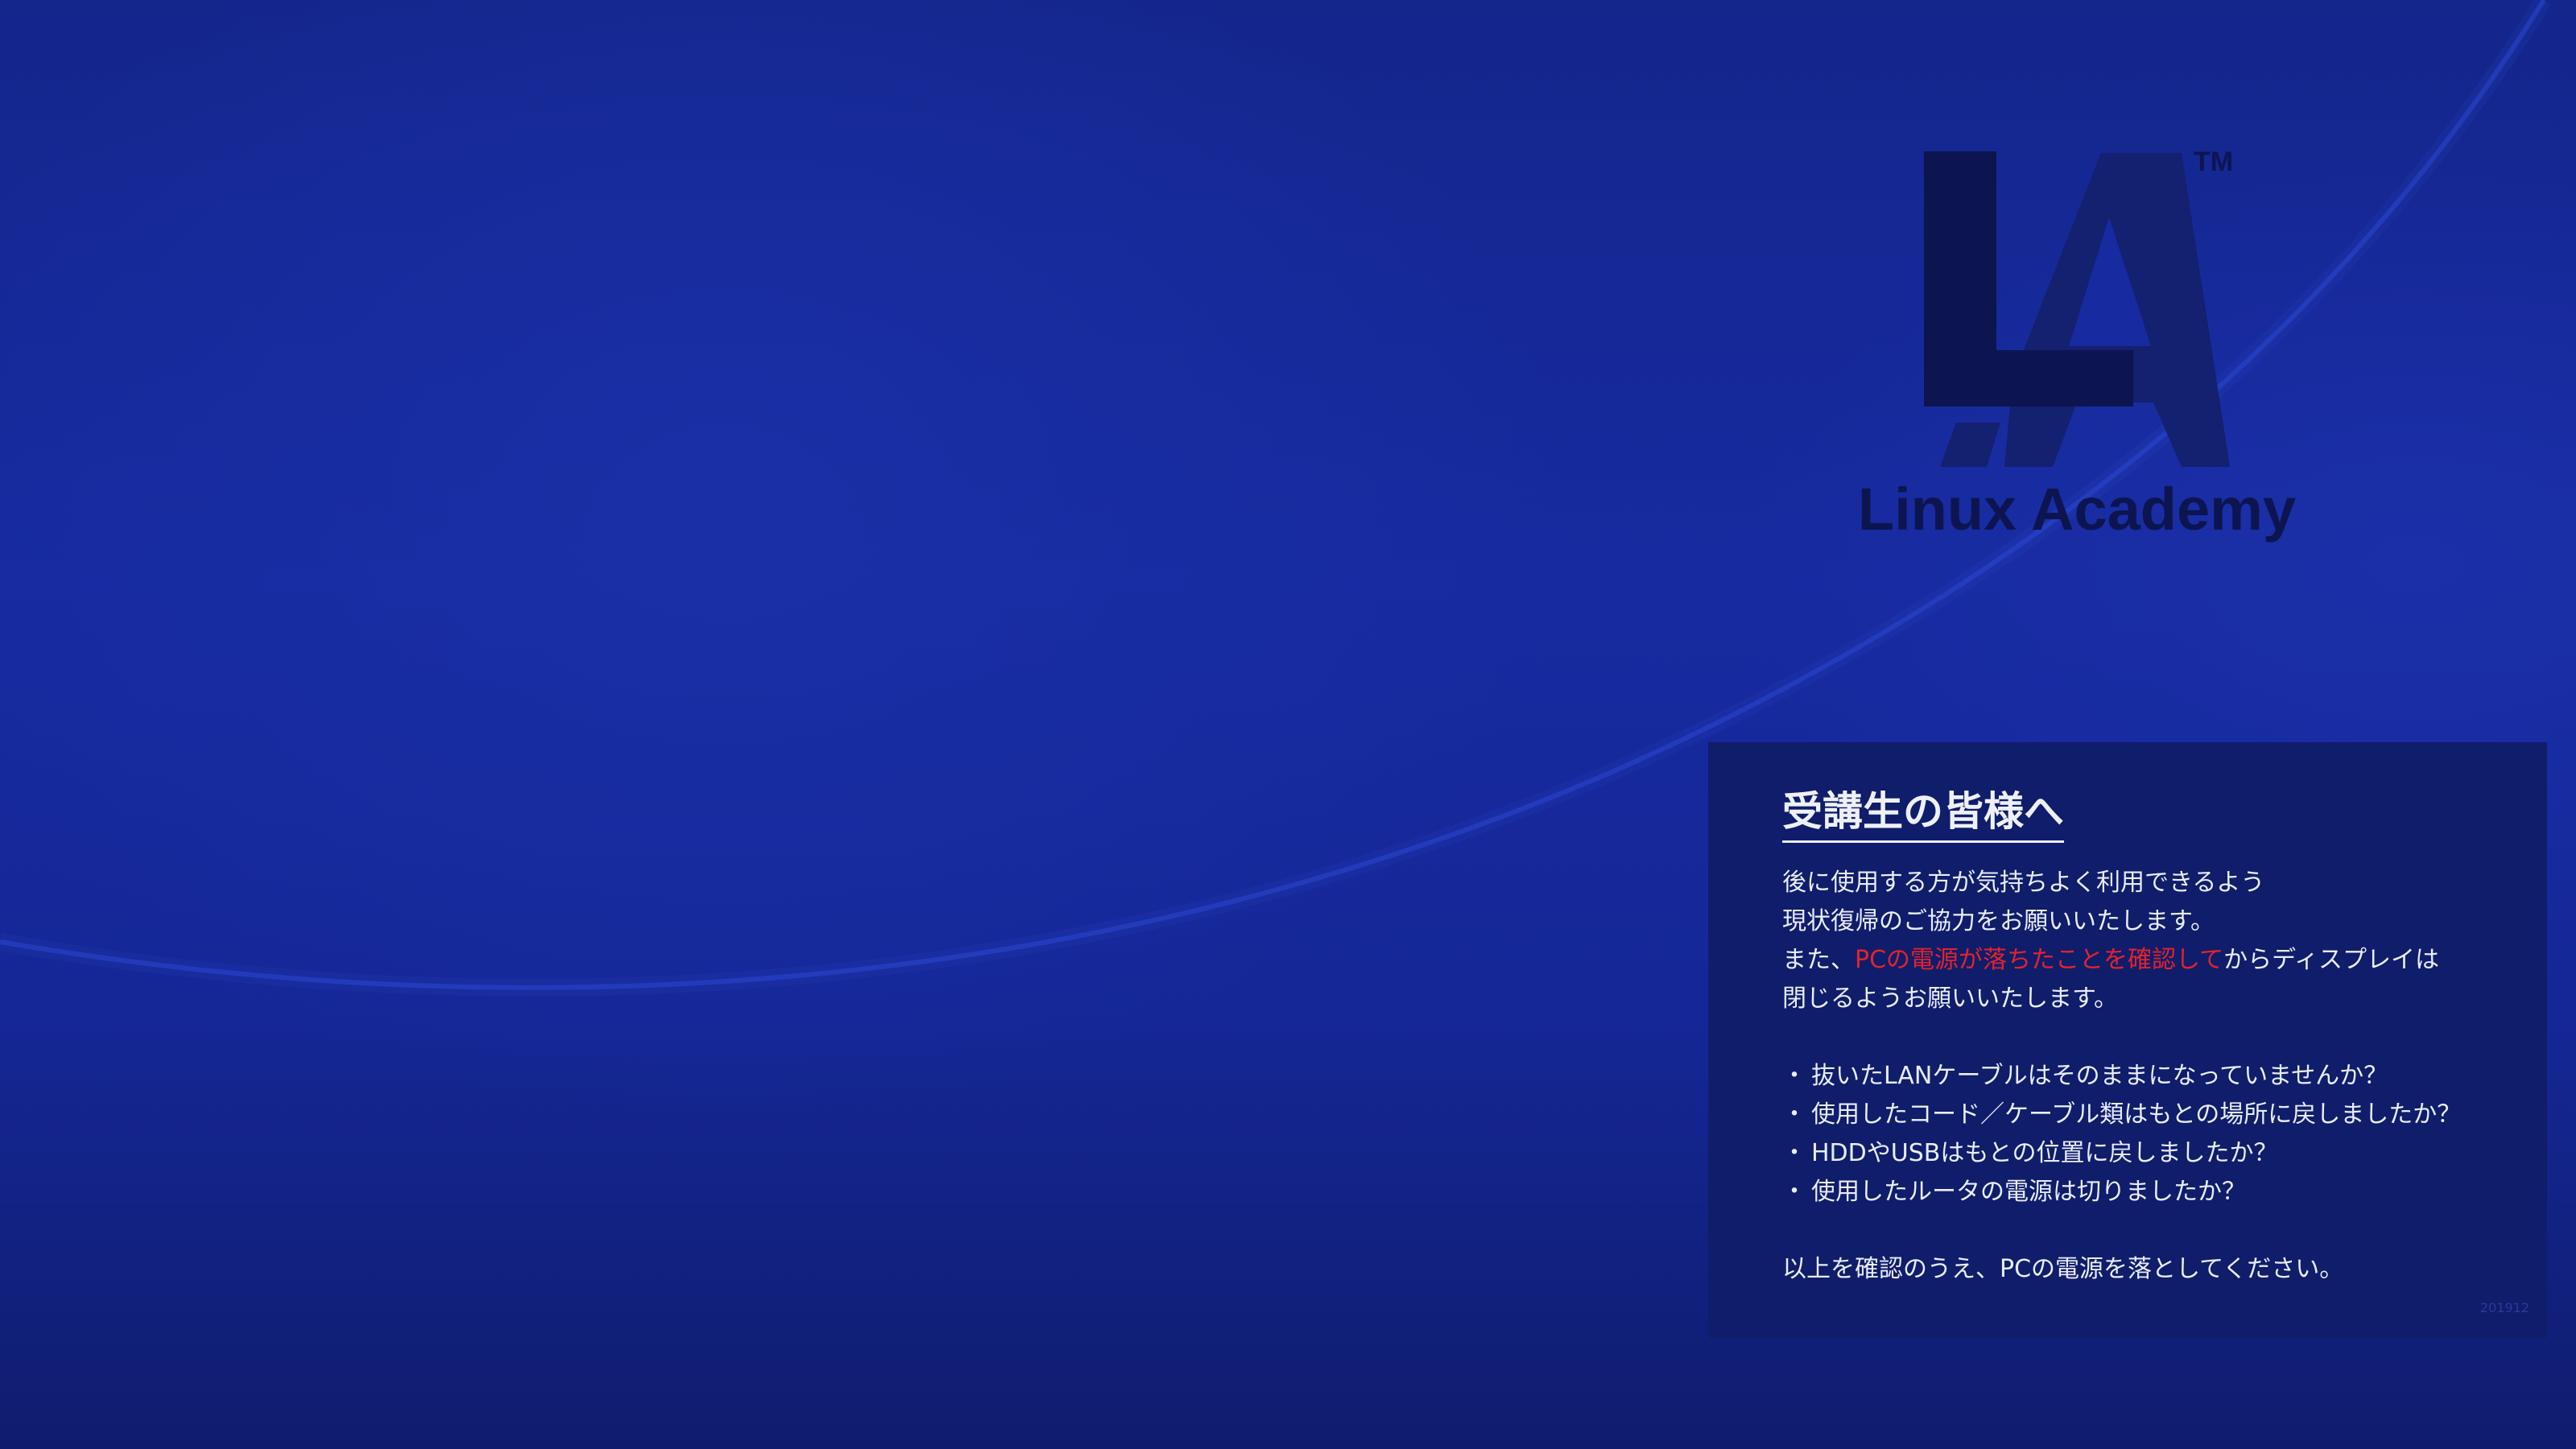  I want to click on checklist-item: ・使用したルータの電源は切りましたか？, so click(2128, 1192).